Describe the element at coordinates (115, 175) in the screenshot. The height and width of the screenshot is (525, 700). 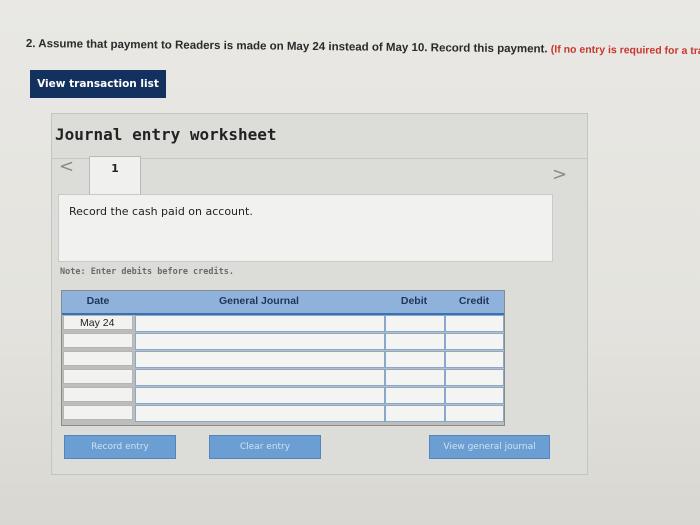
I see `tab-entry-1: 1` at that location.